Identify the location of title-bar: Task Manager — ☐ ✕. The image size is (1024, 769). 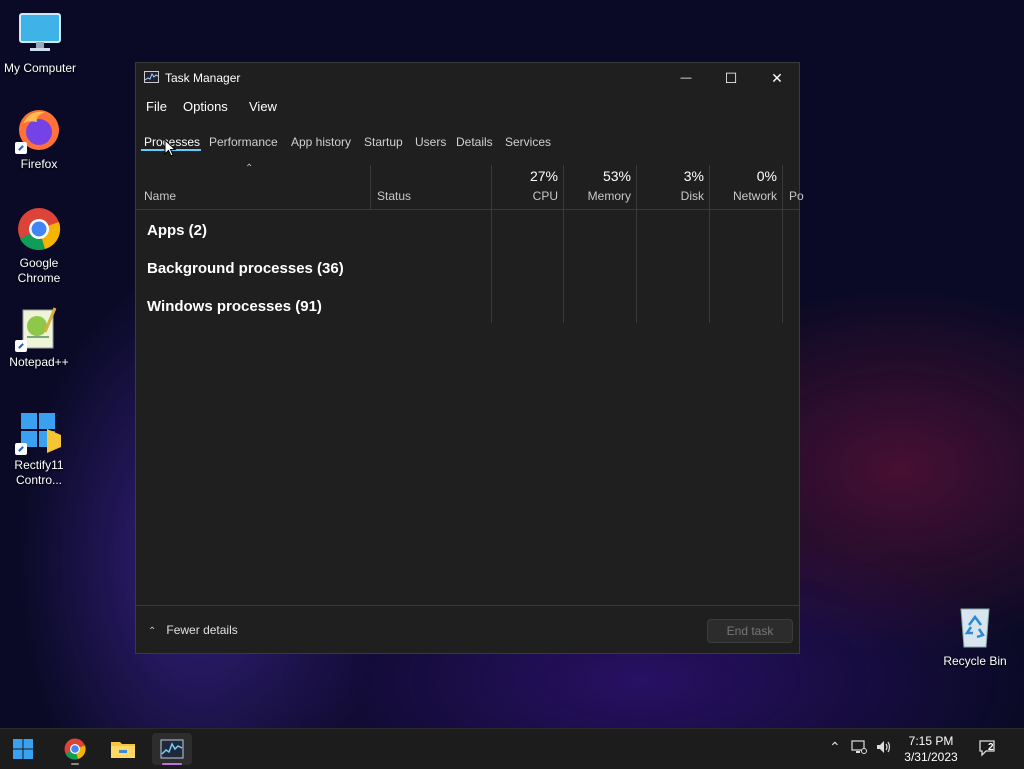
(467, 78).